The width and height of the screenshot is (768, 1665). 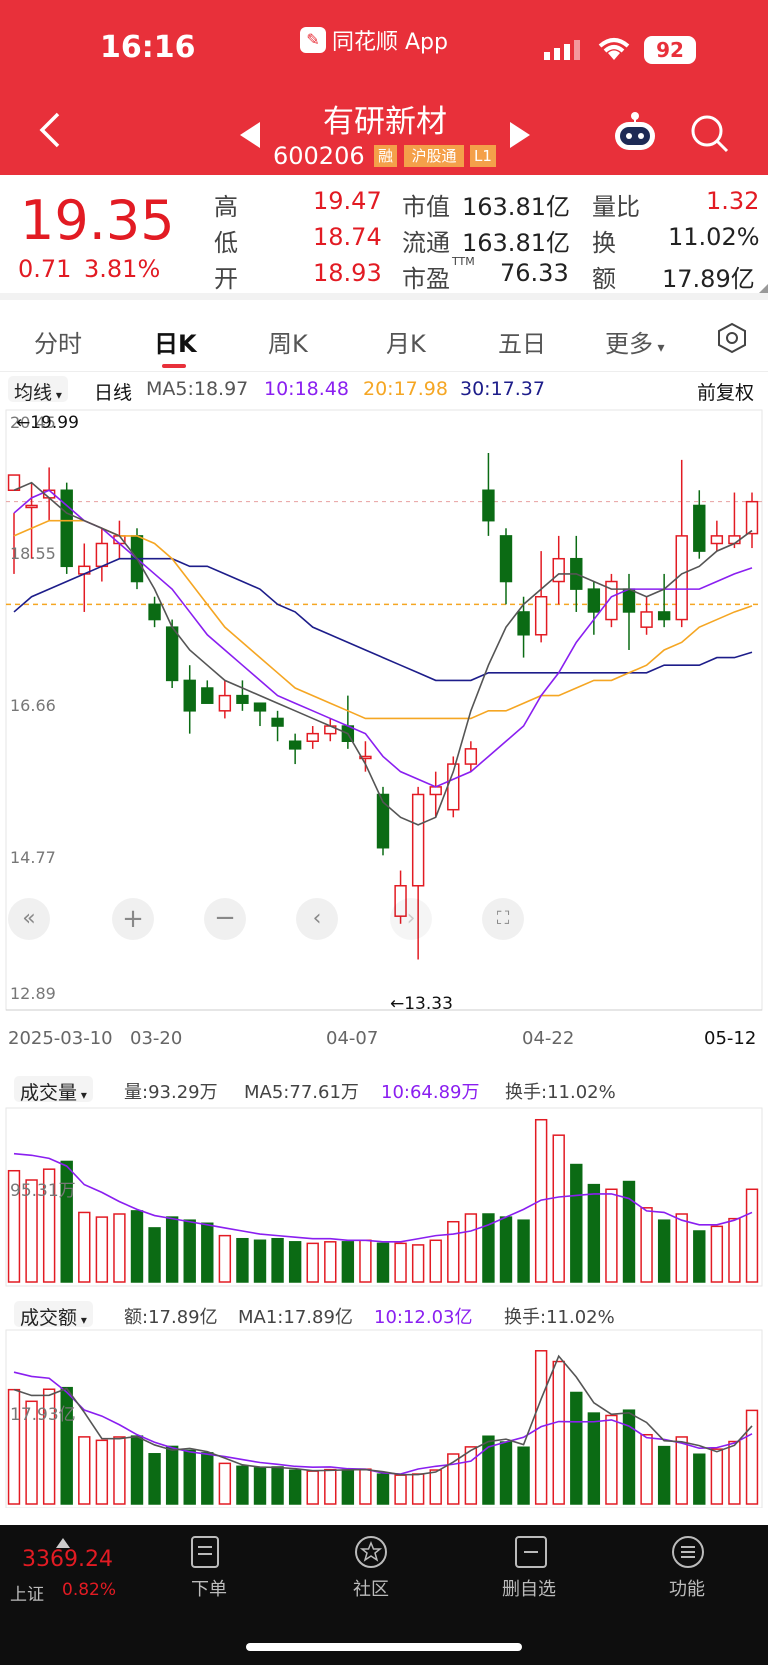 I want to click on current-price: 19.35, so click(x=97, y=220).